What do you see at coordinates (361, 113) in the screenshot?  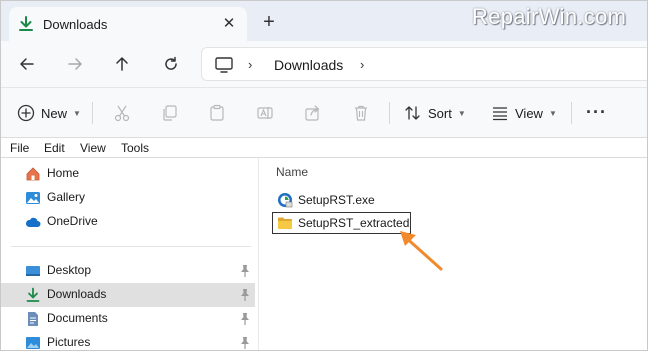 I see `delete-icon` at bounding box center [361, 113].